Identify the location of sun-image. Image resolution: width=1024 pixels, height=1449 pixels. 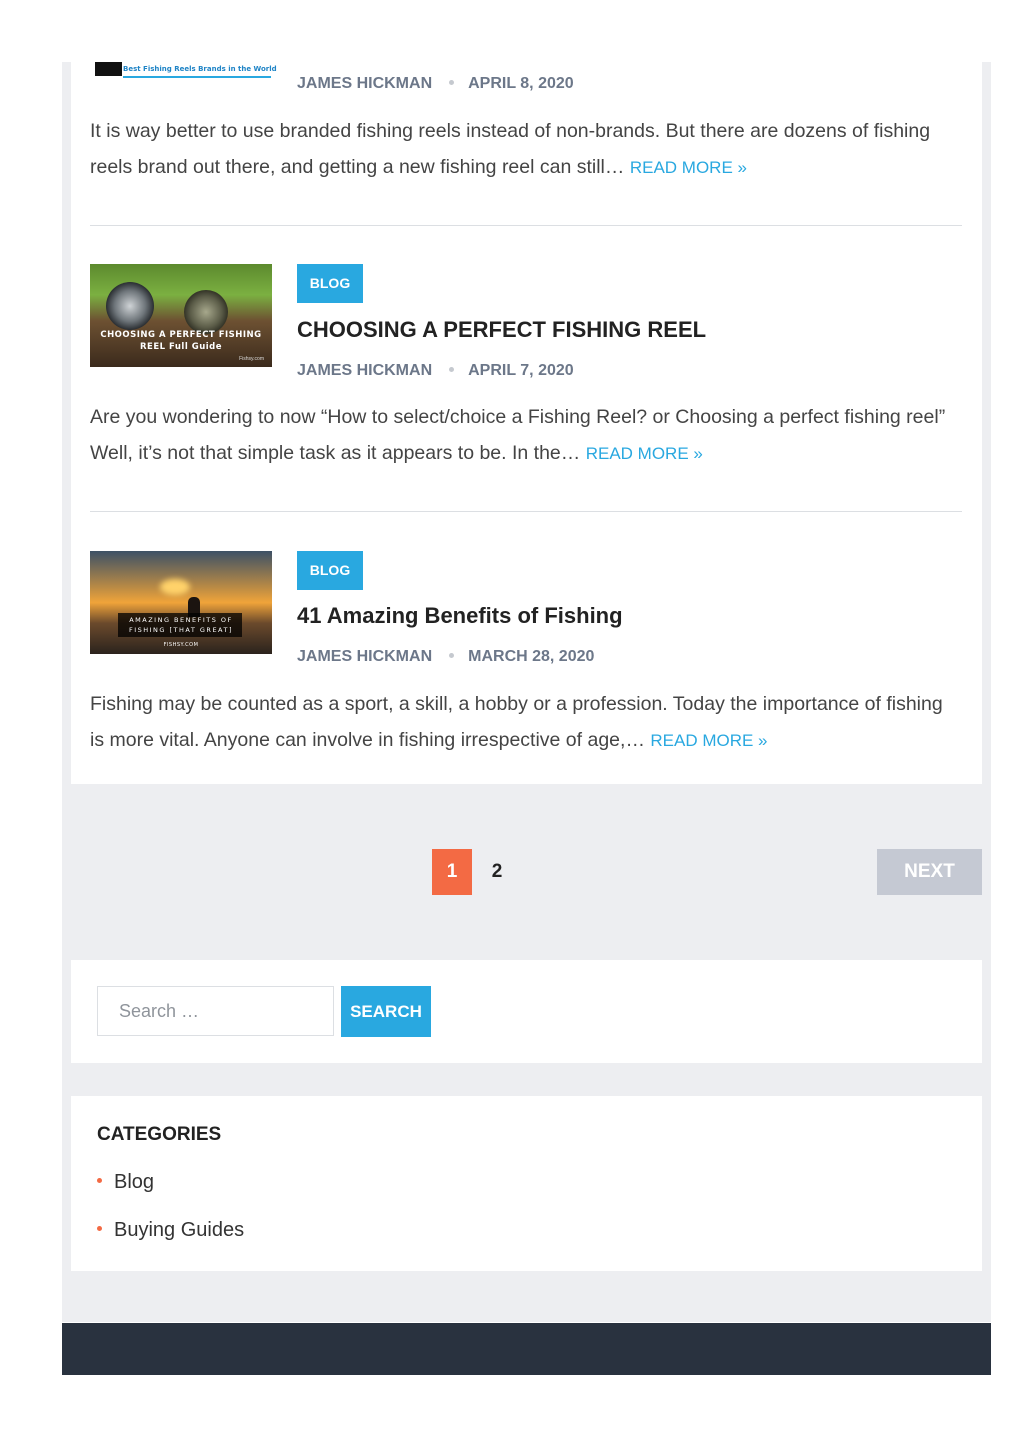
(175, 587).